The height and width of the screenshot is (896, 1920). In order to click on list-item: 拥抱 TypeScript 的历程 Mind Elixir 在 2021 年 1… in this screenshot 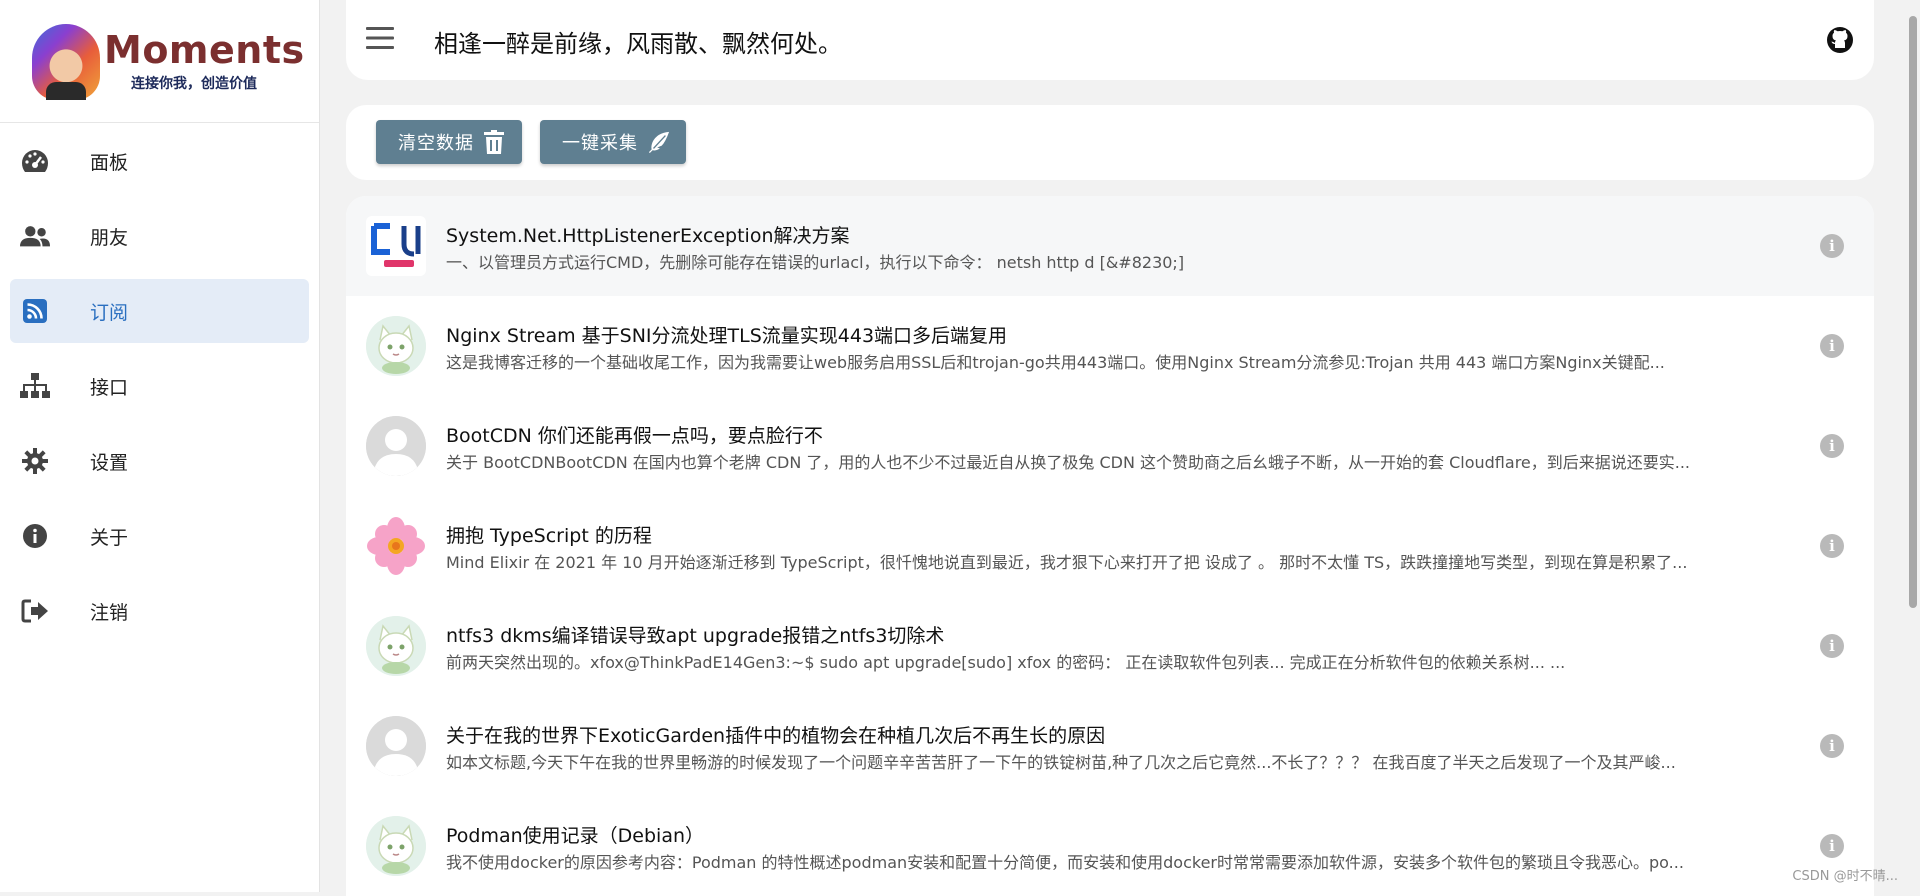, I will do `click(1110, 546)`.